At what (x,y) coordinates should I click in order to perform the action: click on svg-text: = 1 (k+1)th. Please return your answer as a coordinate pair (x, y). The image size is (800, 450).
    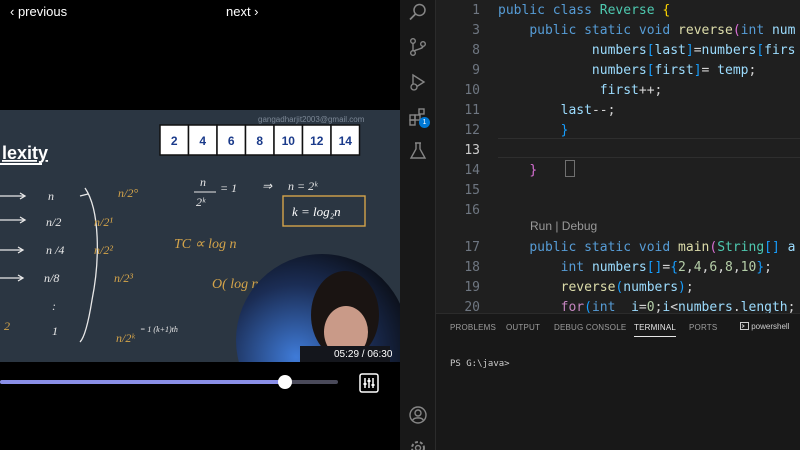
    Looking at the image, I should click on (159, 329).